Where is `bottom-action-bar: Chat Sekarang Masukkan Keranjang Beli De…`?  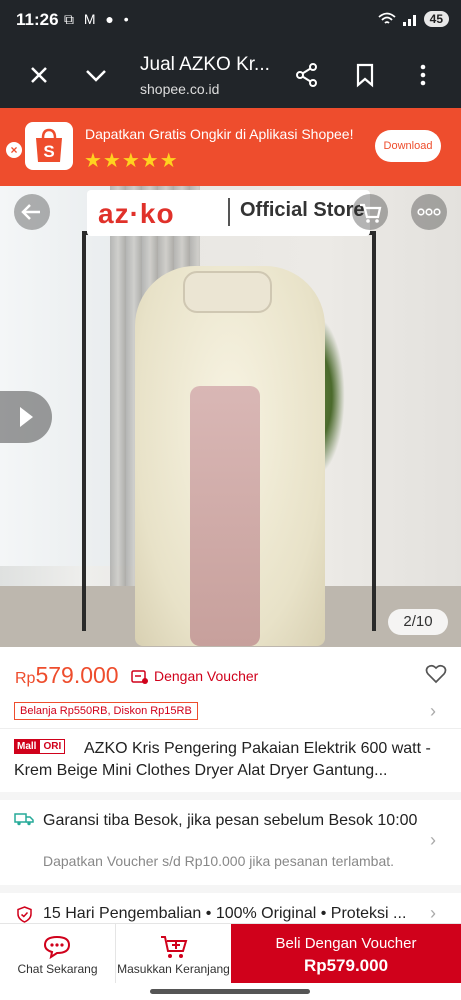
bottom-action-bar: Chat Sekarang Masukkan Keranjang Beli De… is located at coordinates (230, 953).